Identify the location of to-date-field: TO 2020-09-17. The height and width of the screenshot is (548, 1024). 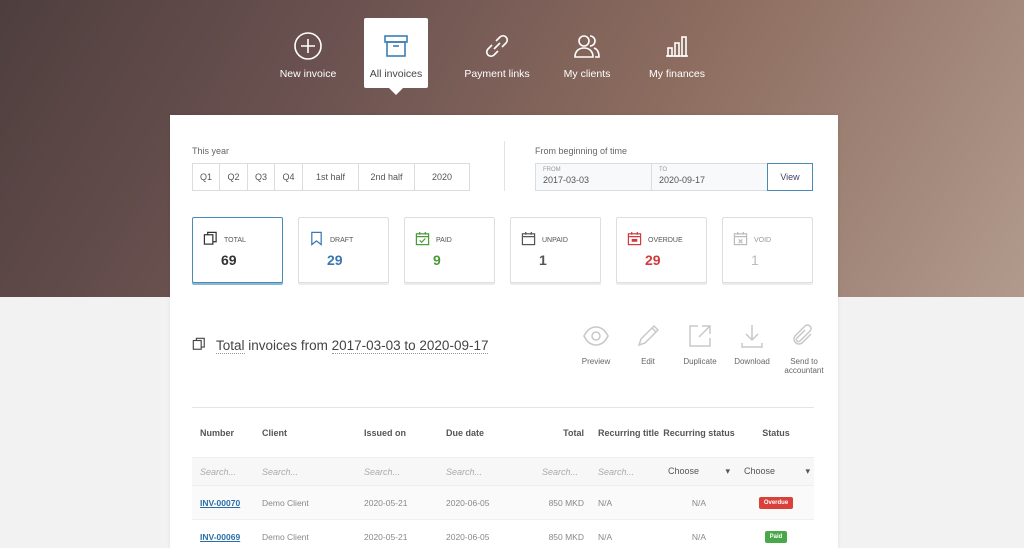
(709, 177).